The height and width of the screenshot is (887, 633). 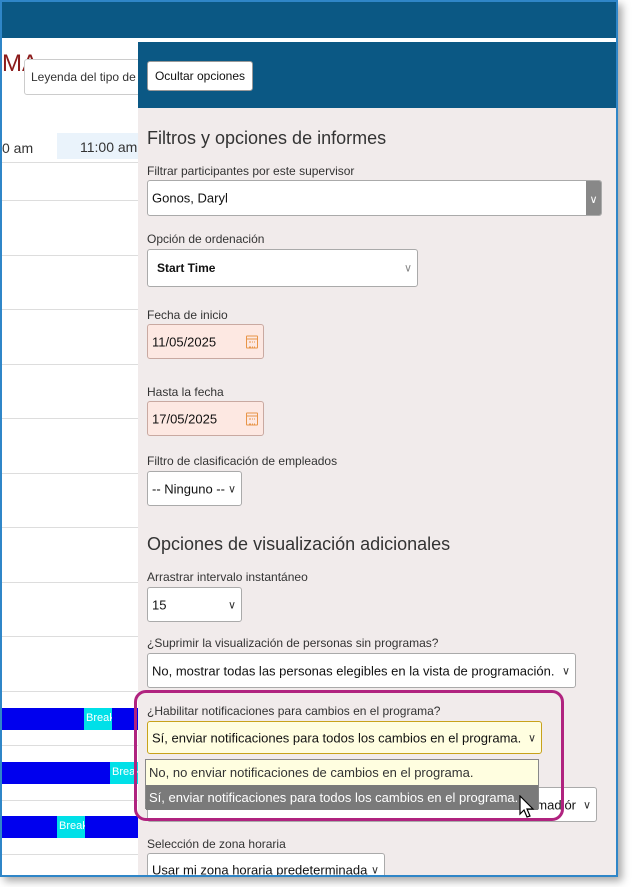 What do you see at coordinates (374, 198) in the screenshot?
I see `supervisor-select: Gonos, Daryl ∨` at bounding box center [374, 198].